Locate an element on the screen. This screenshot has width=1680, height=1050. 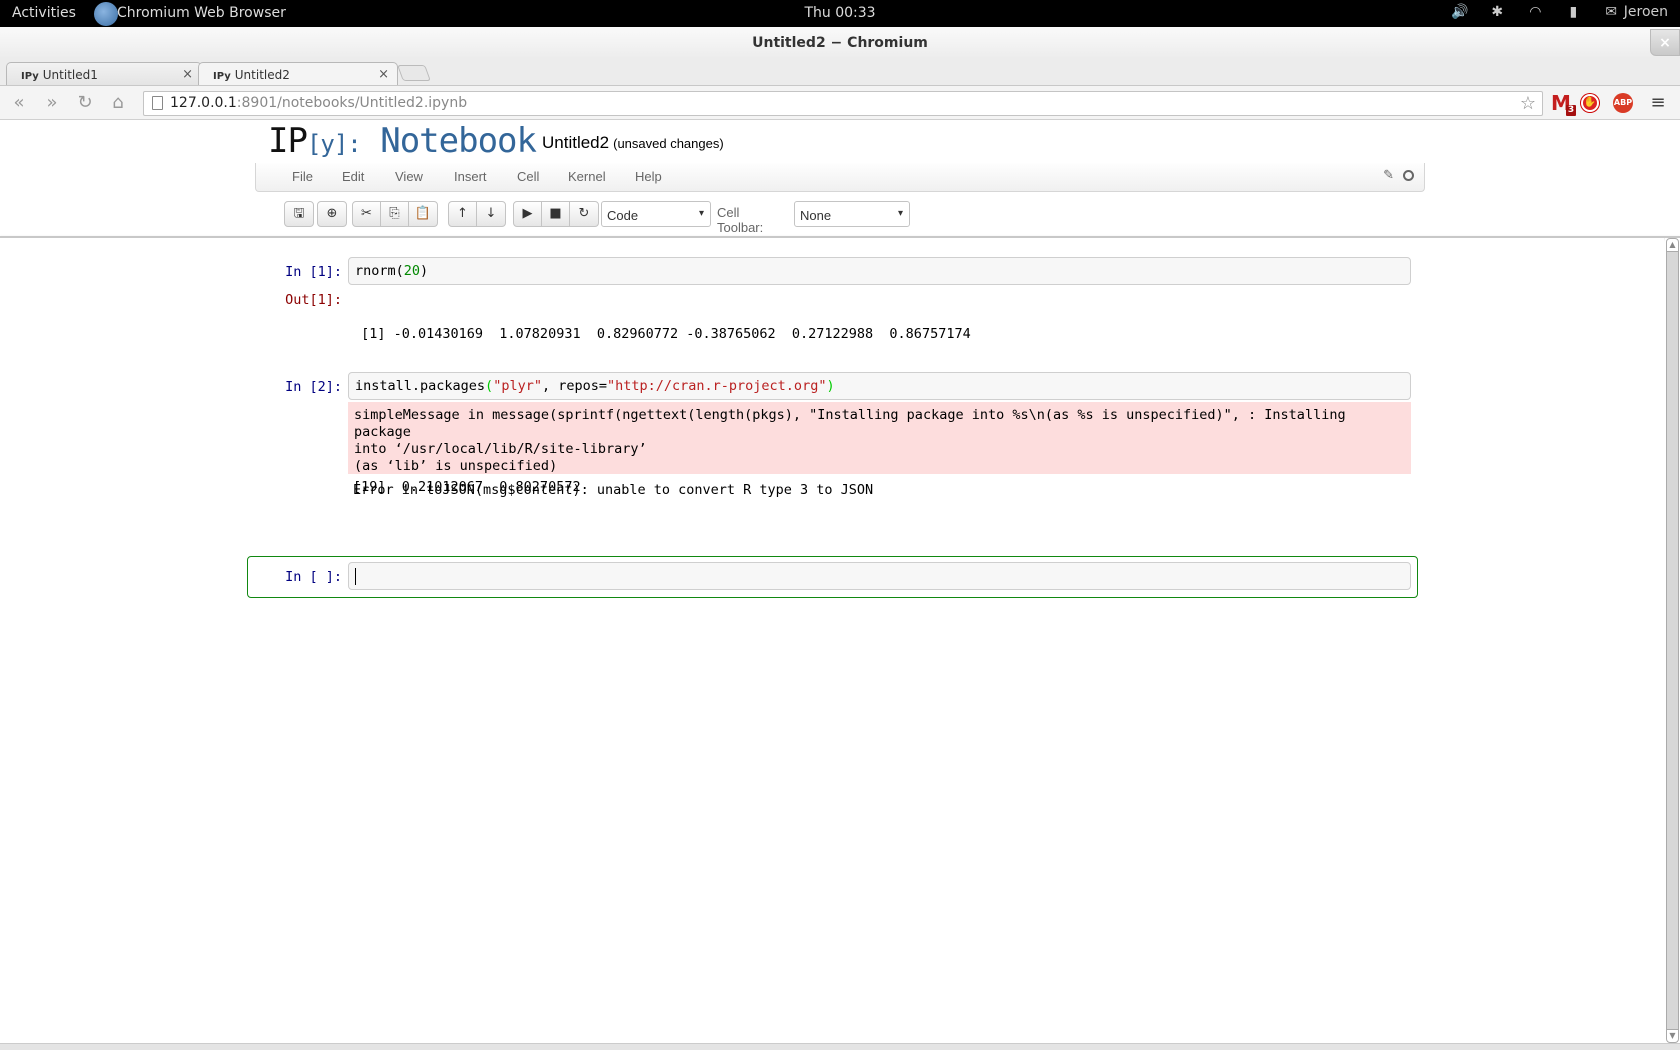
activities-button: Activities is located at coordinates (44, 13).